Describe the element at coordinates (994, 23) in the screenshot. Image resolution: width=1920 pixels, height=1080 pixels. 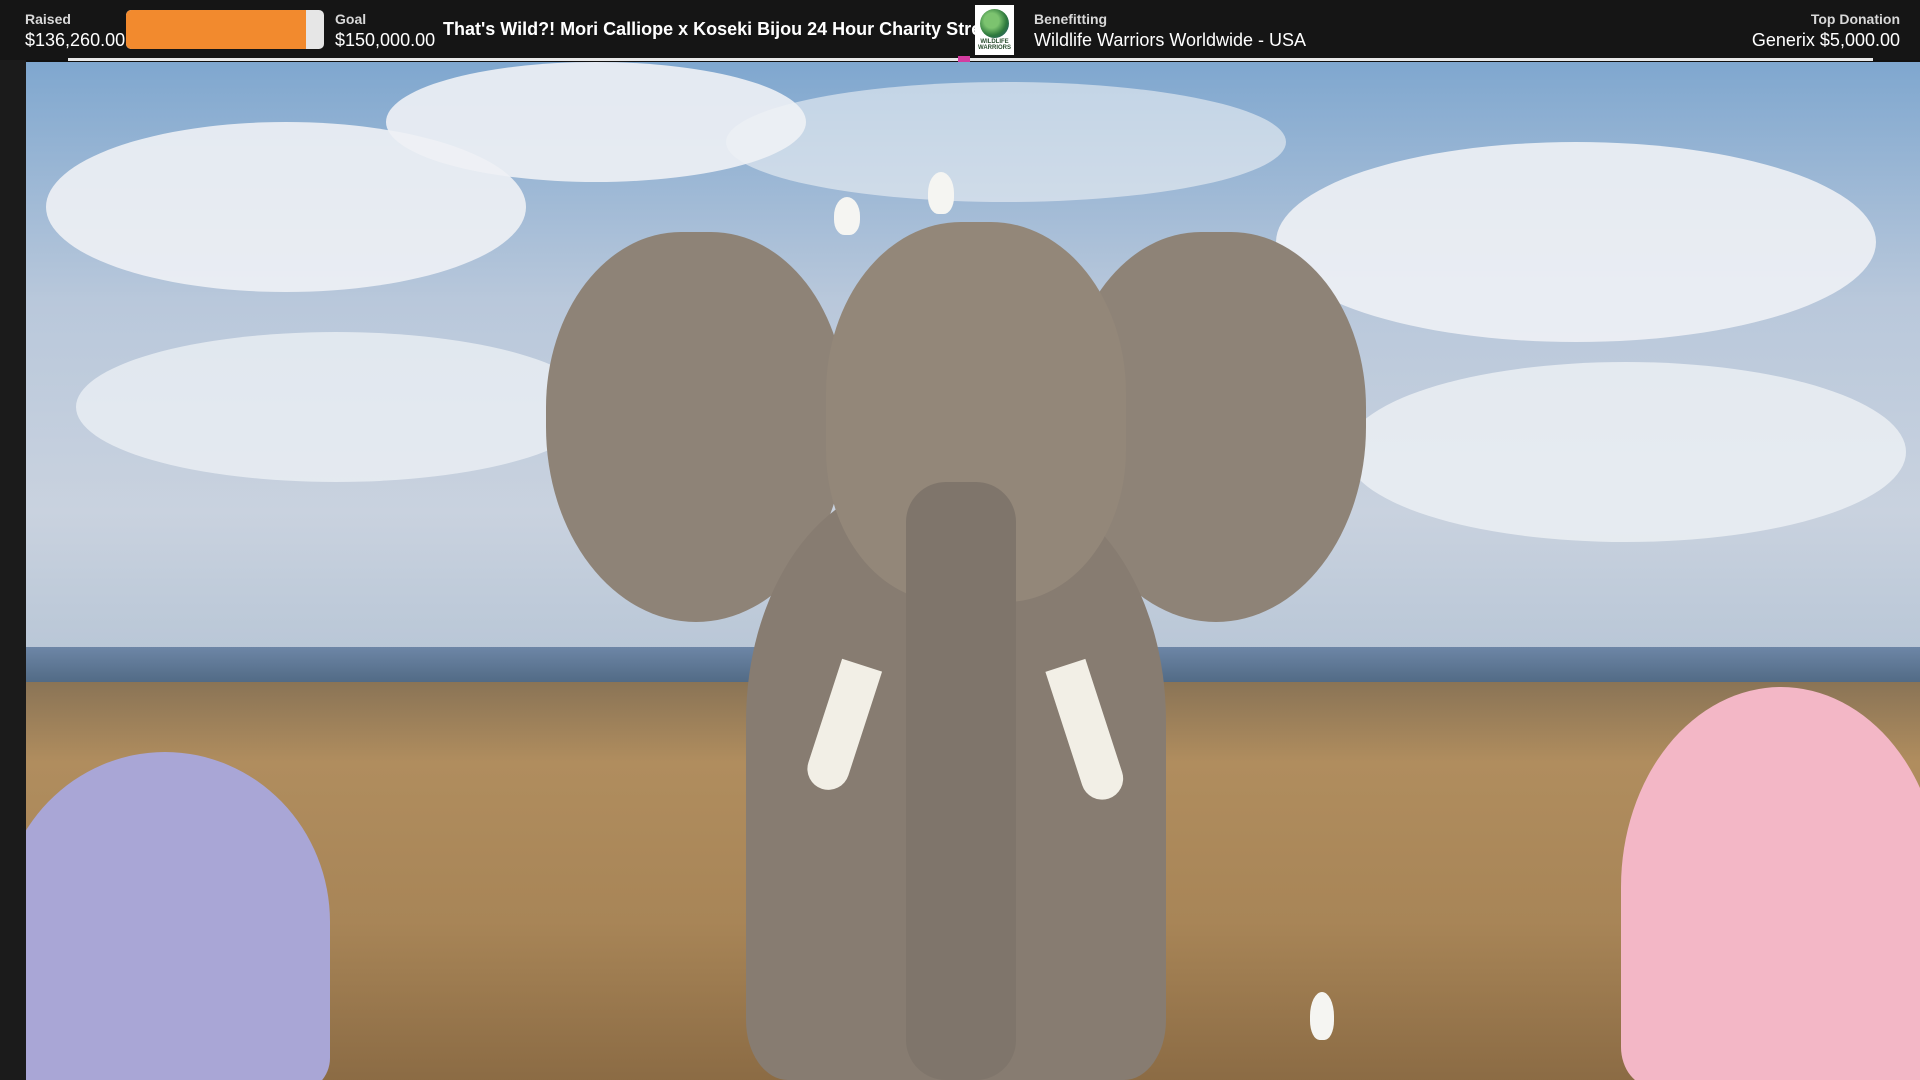
I see `globe-icon` at that location.